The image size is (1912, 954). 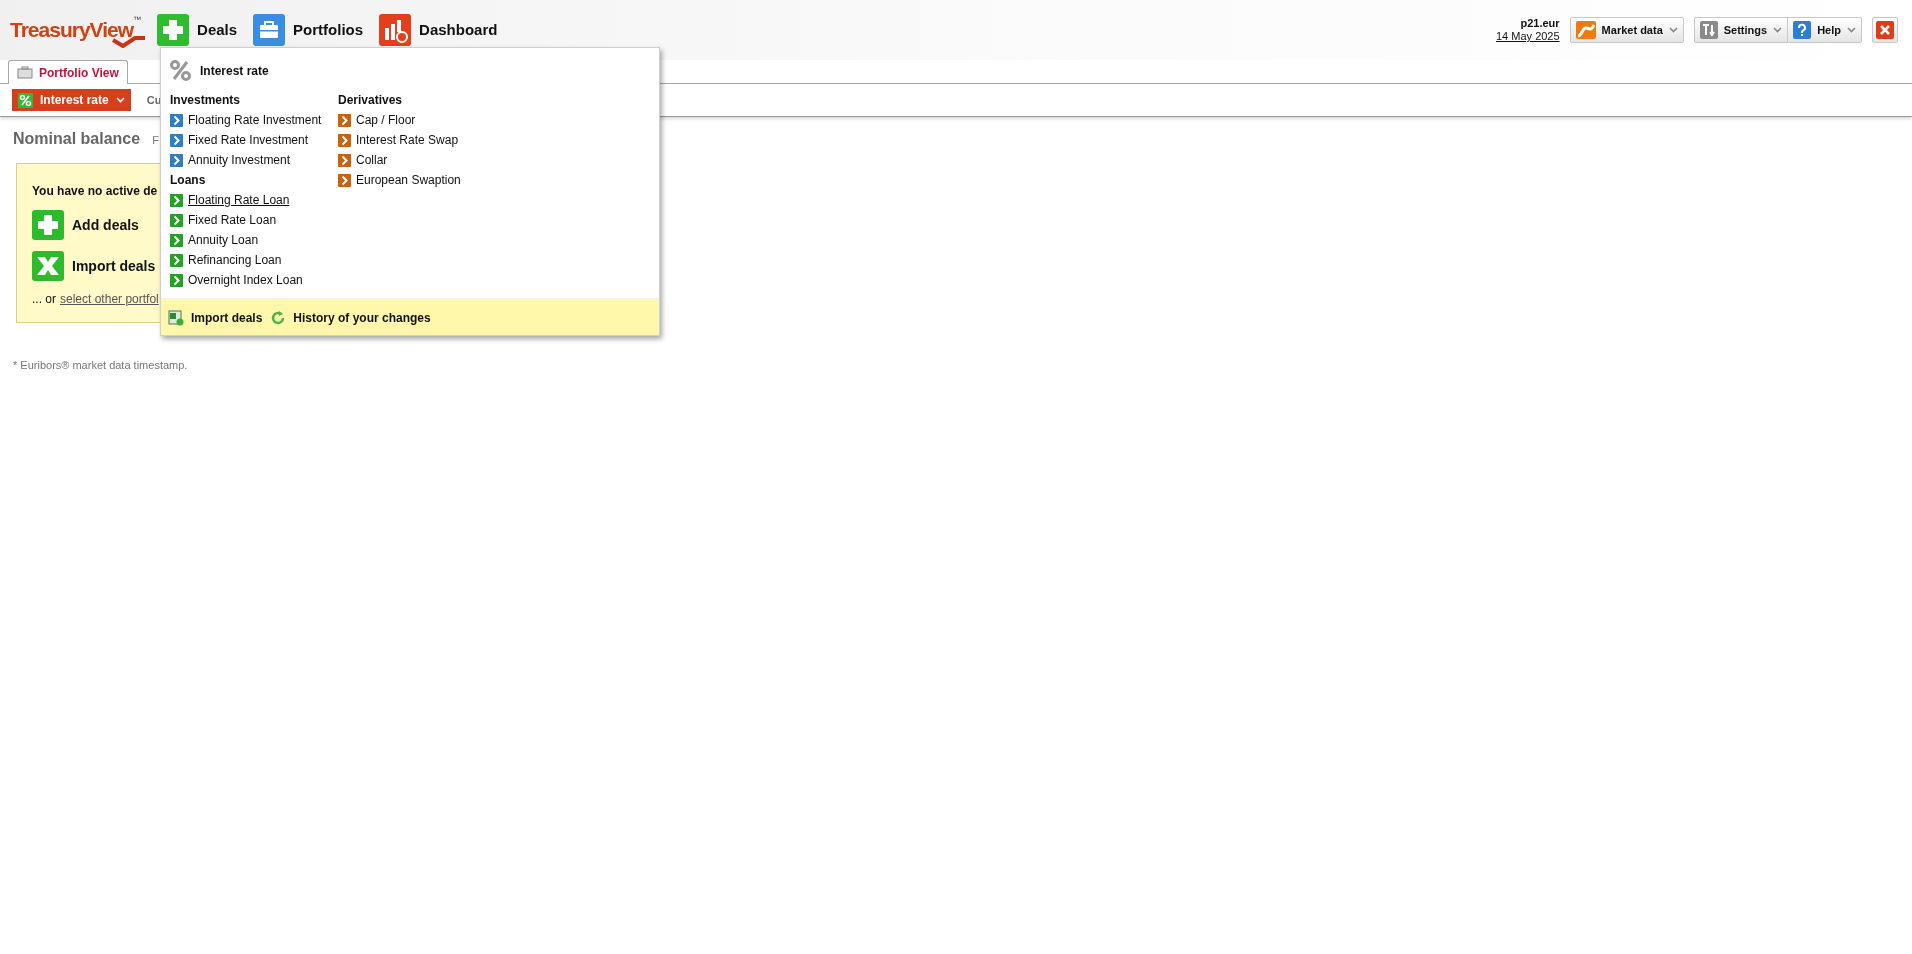 What do you see at coordinates (239, 140) in the screenshot?
I see `menu-item: Fixed Rate Investment` at bounding box center [239, 140].